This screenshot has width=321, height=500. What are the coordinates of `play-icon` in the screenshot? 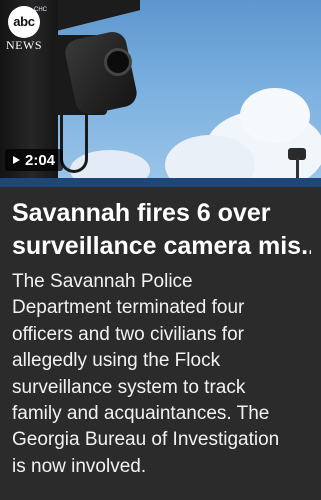 It's located at (16, 160).